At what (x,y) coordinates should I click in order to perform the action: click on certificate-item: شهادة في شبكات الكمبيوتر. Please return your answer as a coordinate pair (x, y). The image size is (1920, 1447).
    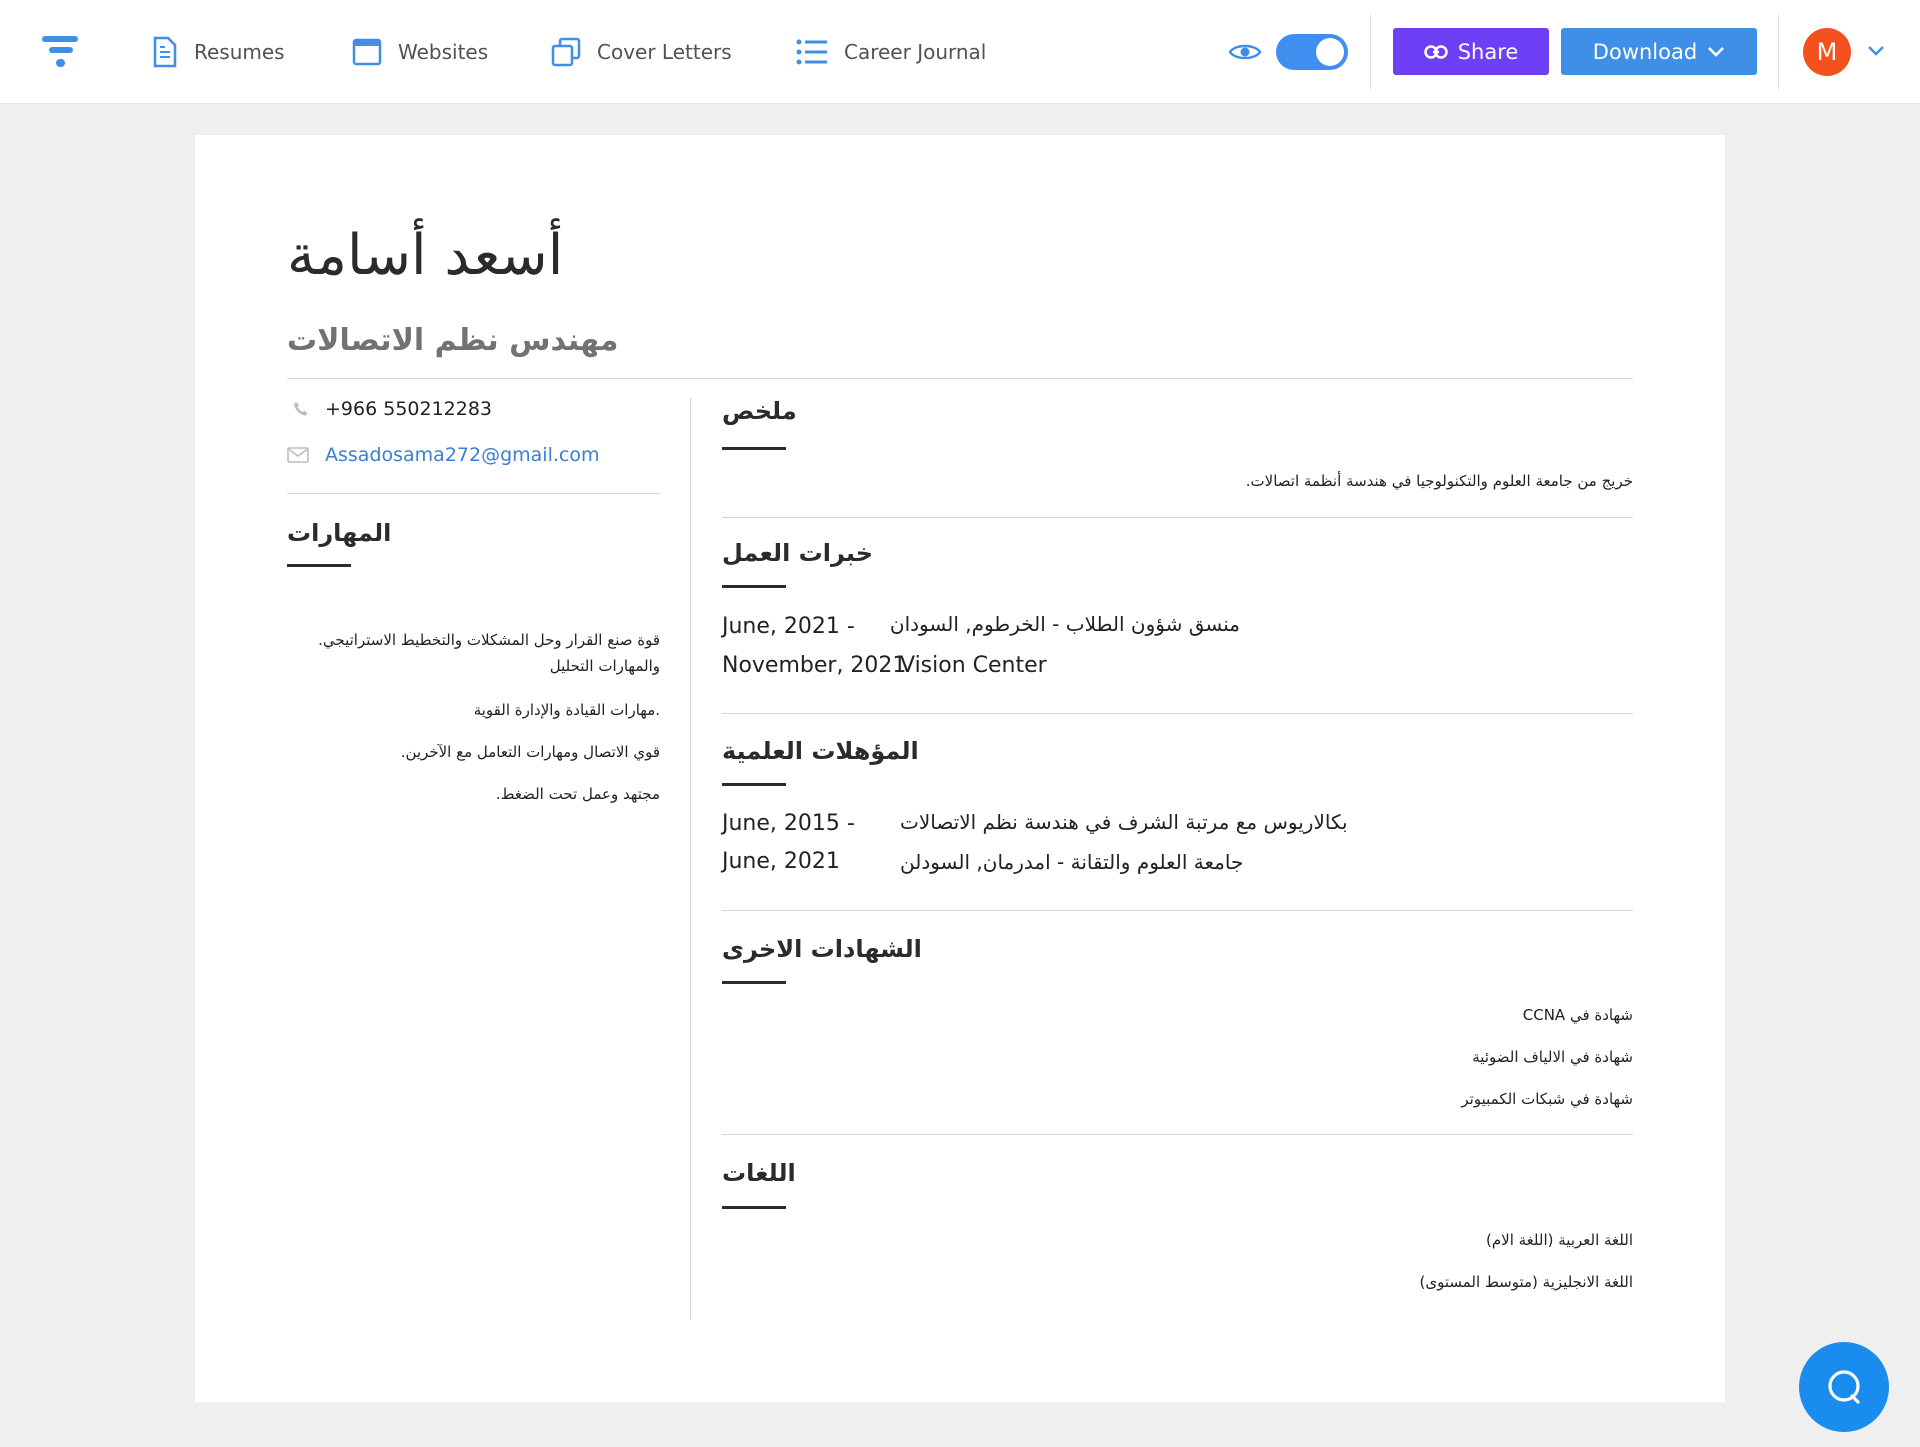
    Looking at the image, I should click on (1547, 1099).